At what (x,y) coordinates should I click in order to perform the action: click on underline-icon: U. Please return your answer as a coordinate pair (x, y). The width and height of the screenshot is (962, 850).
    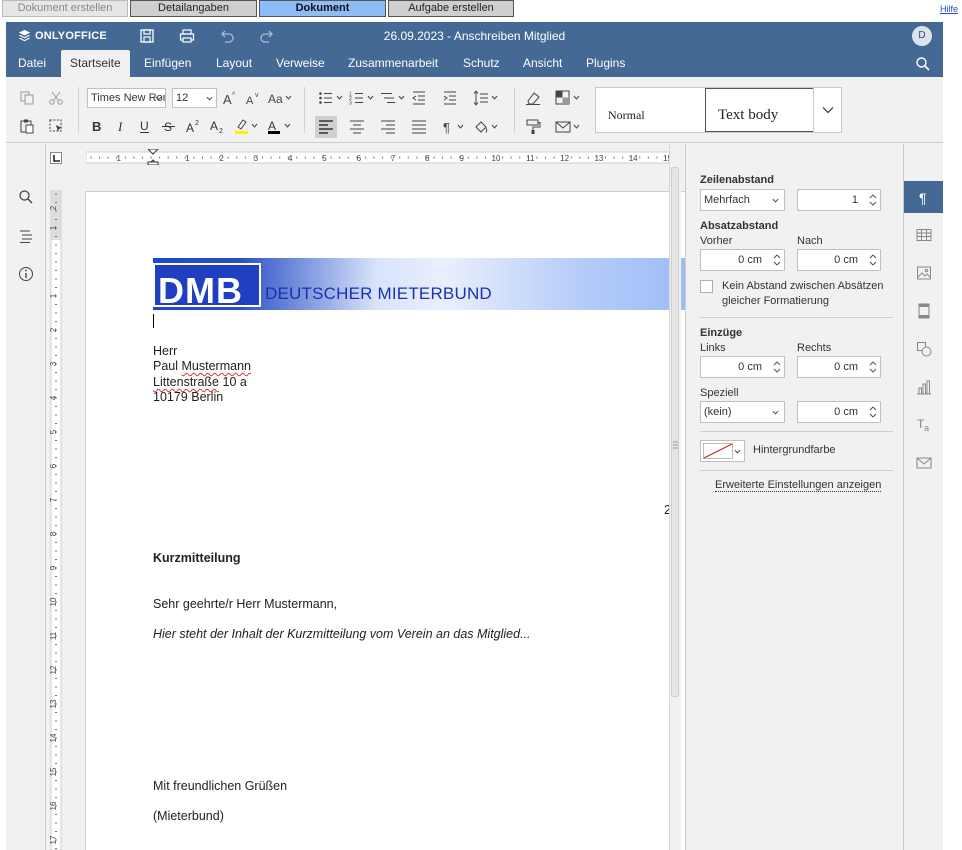
    Looking at the image, I should click on (145, 126).